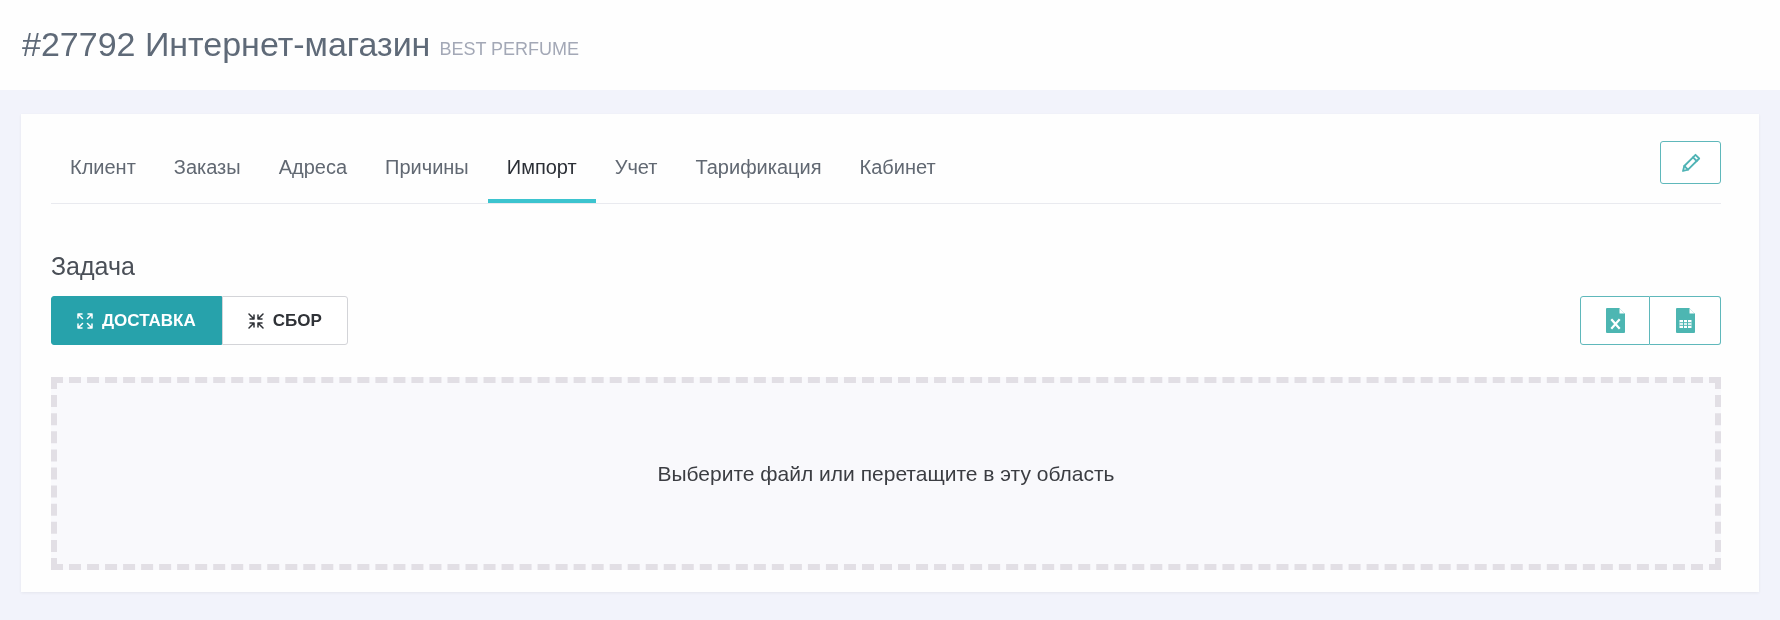 The height and width of the screenshot is (620, 1780). I want to click on spreadsheet-export-button, so click(1685, 320).